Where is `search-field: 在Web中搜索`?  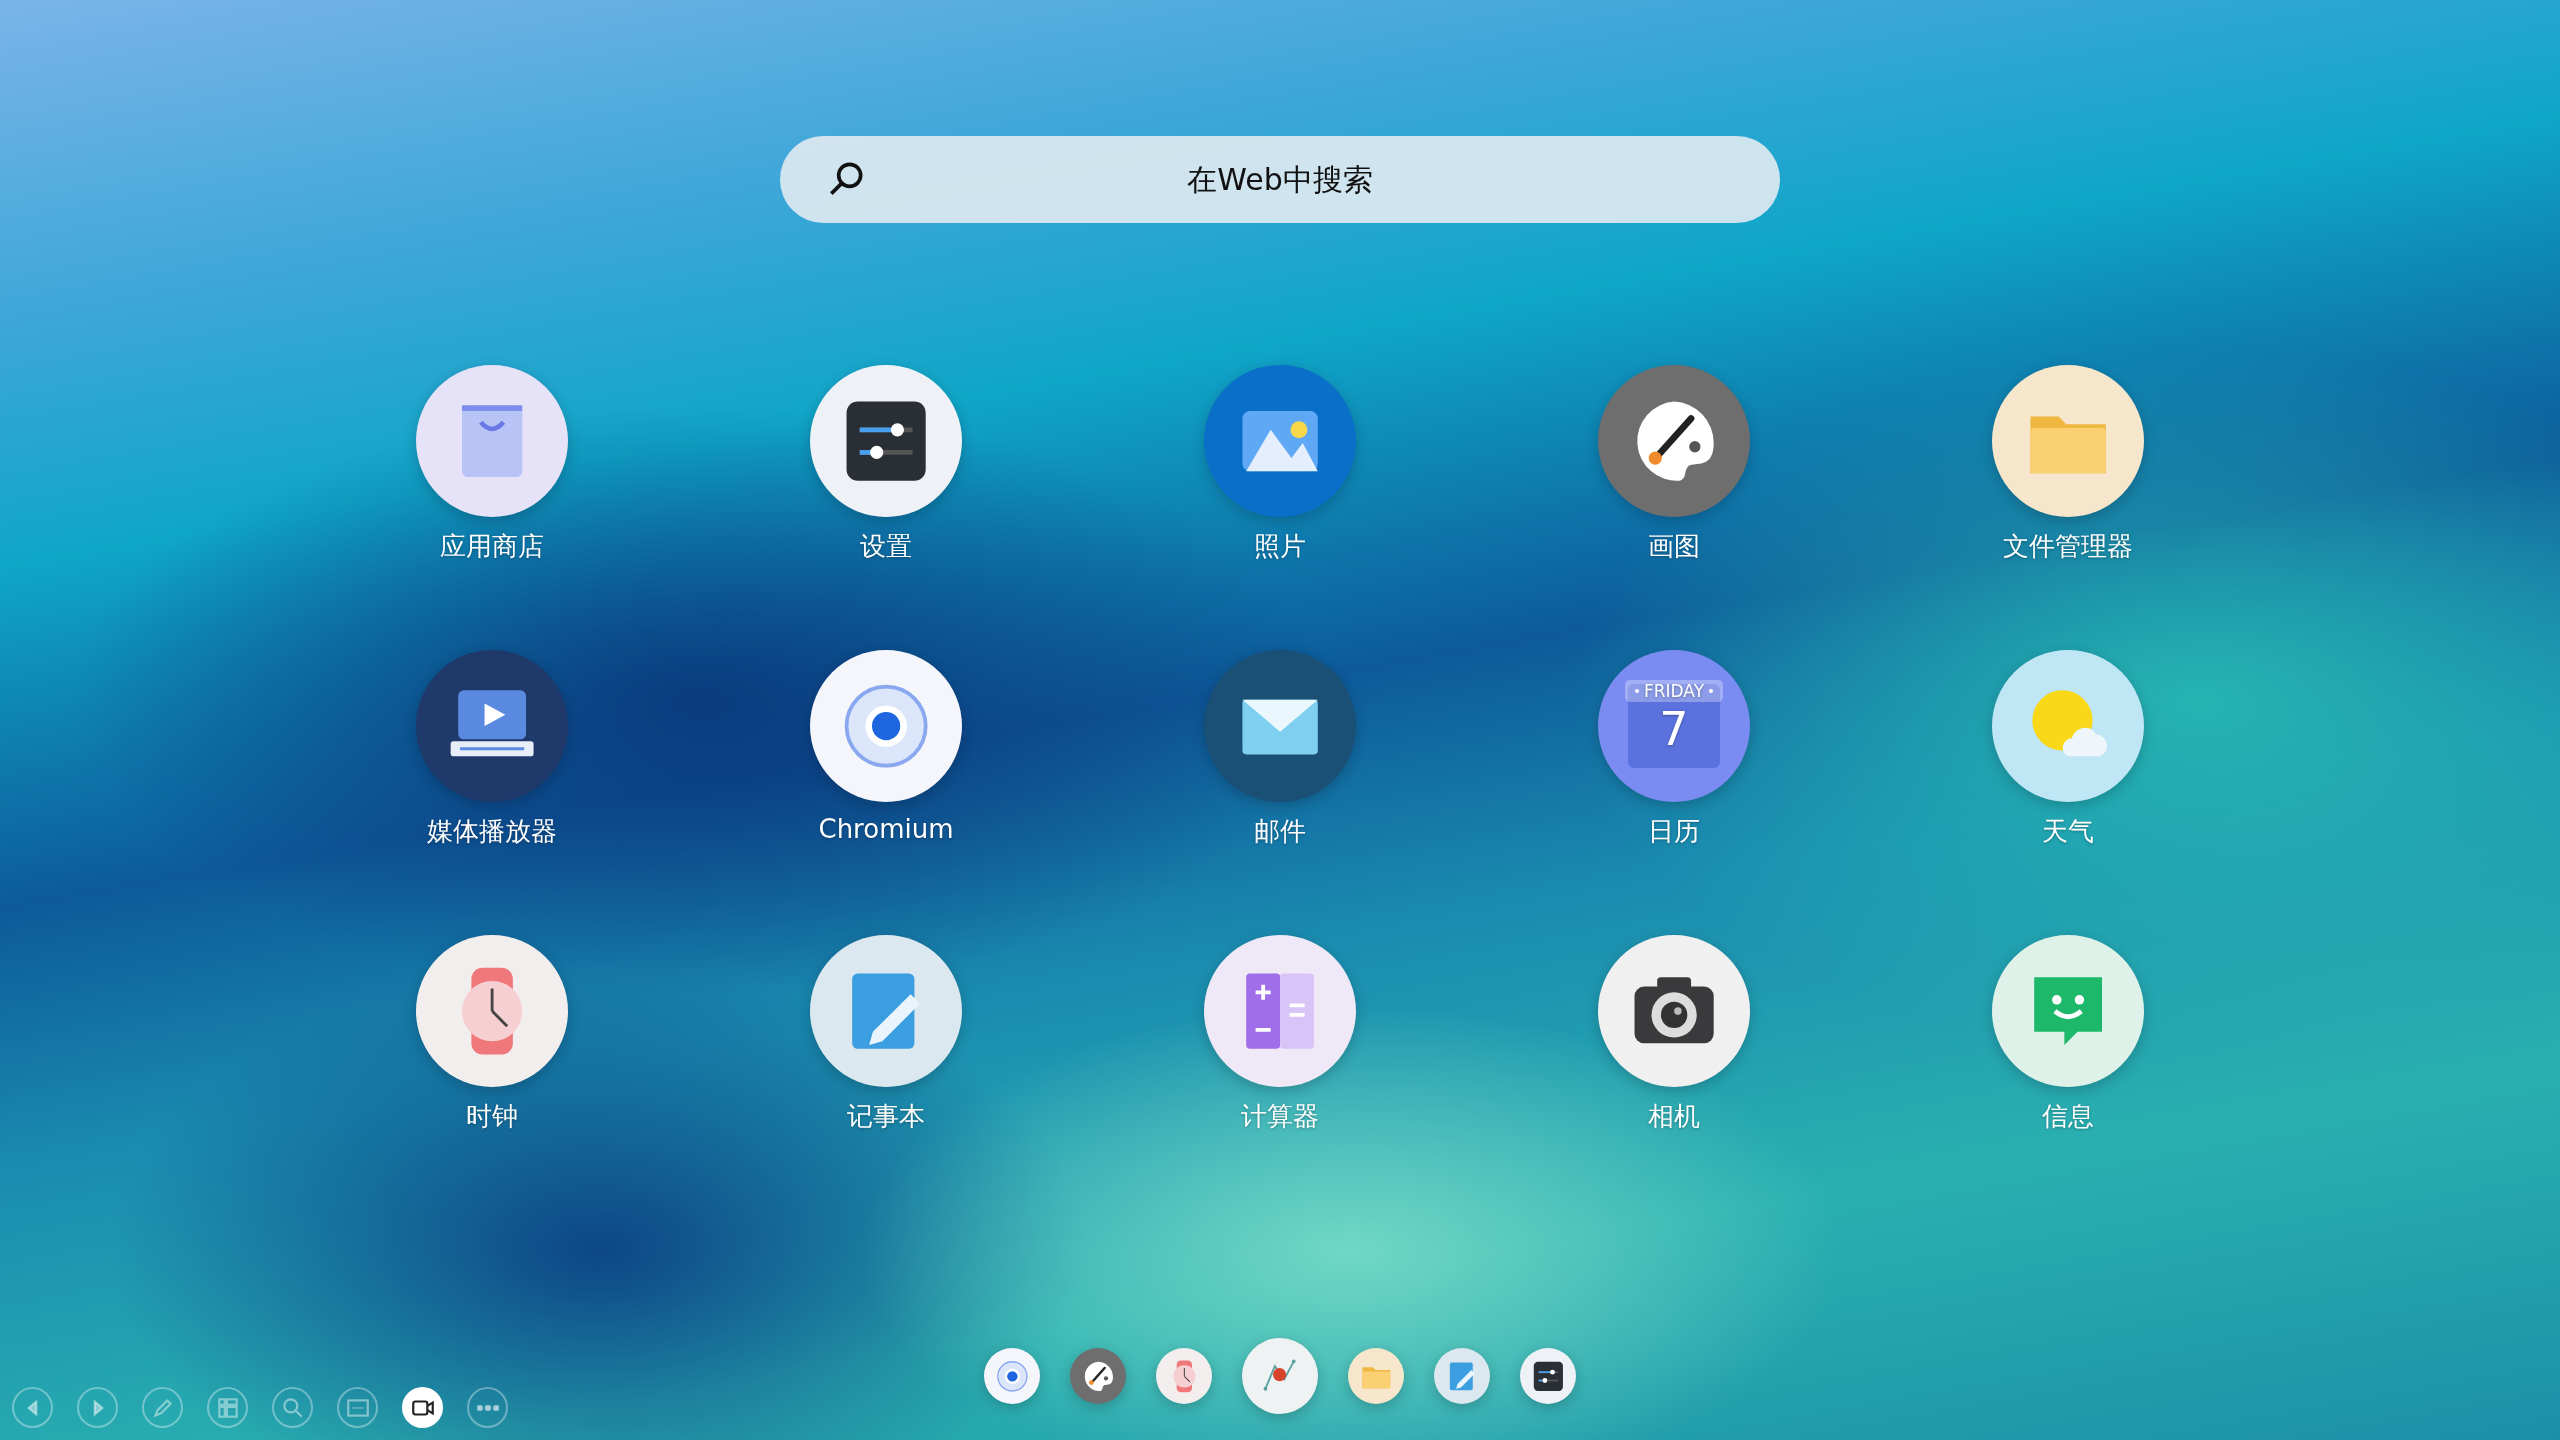
search-field: 在Web中搜索 is located at coordinates (1280, 179).